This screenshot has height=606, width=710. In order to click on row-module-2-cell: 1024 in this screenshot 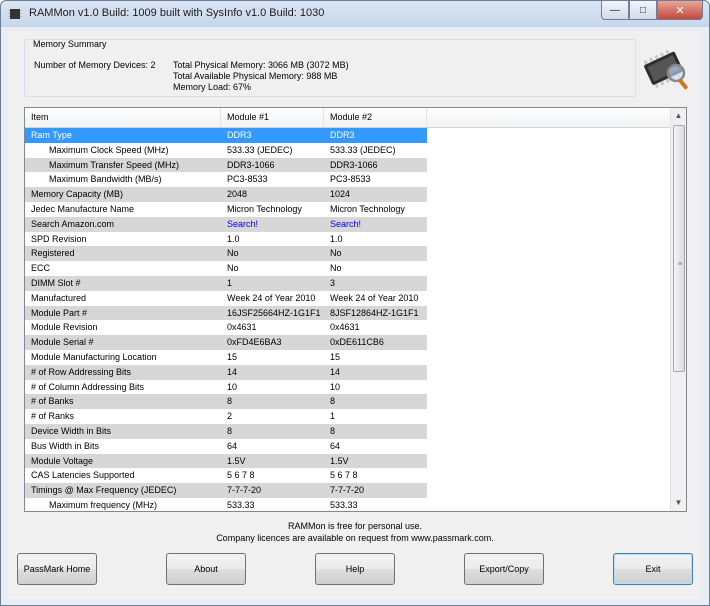, I will do `click(340, 194)`.